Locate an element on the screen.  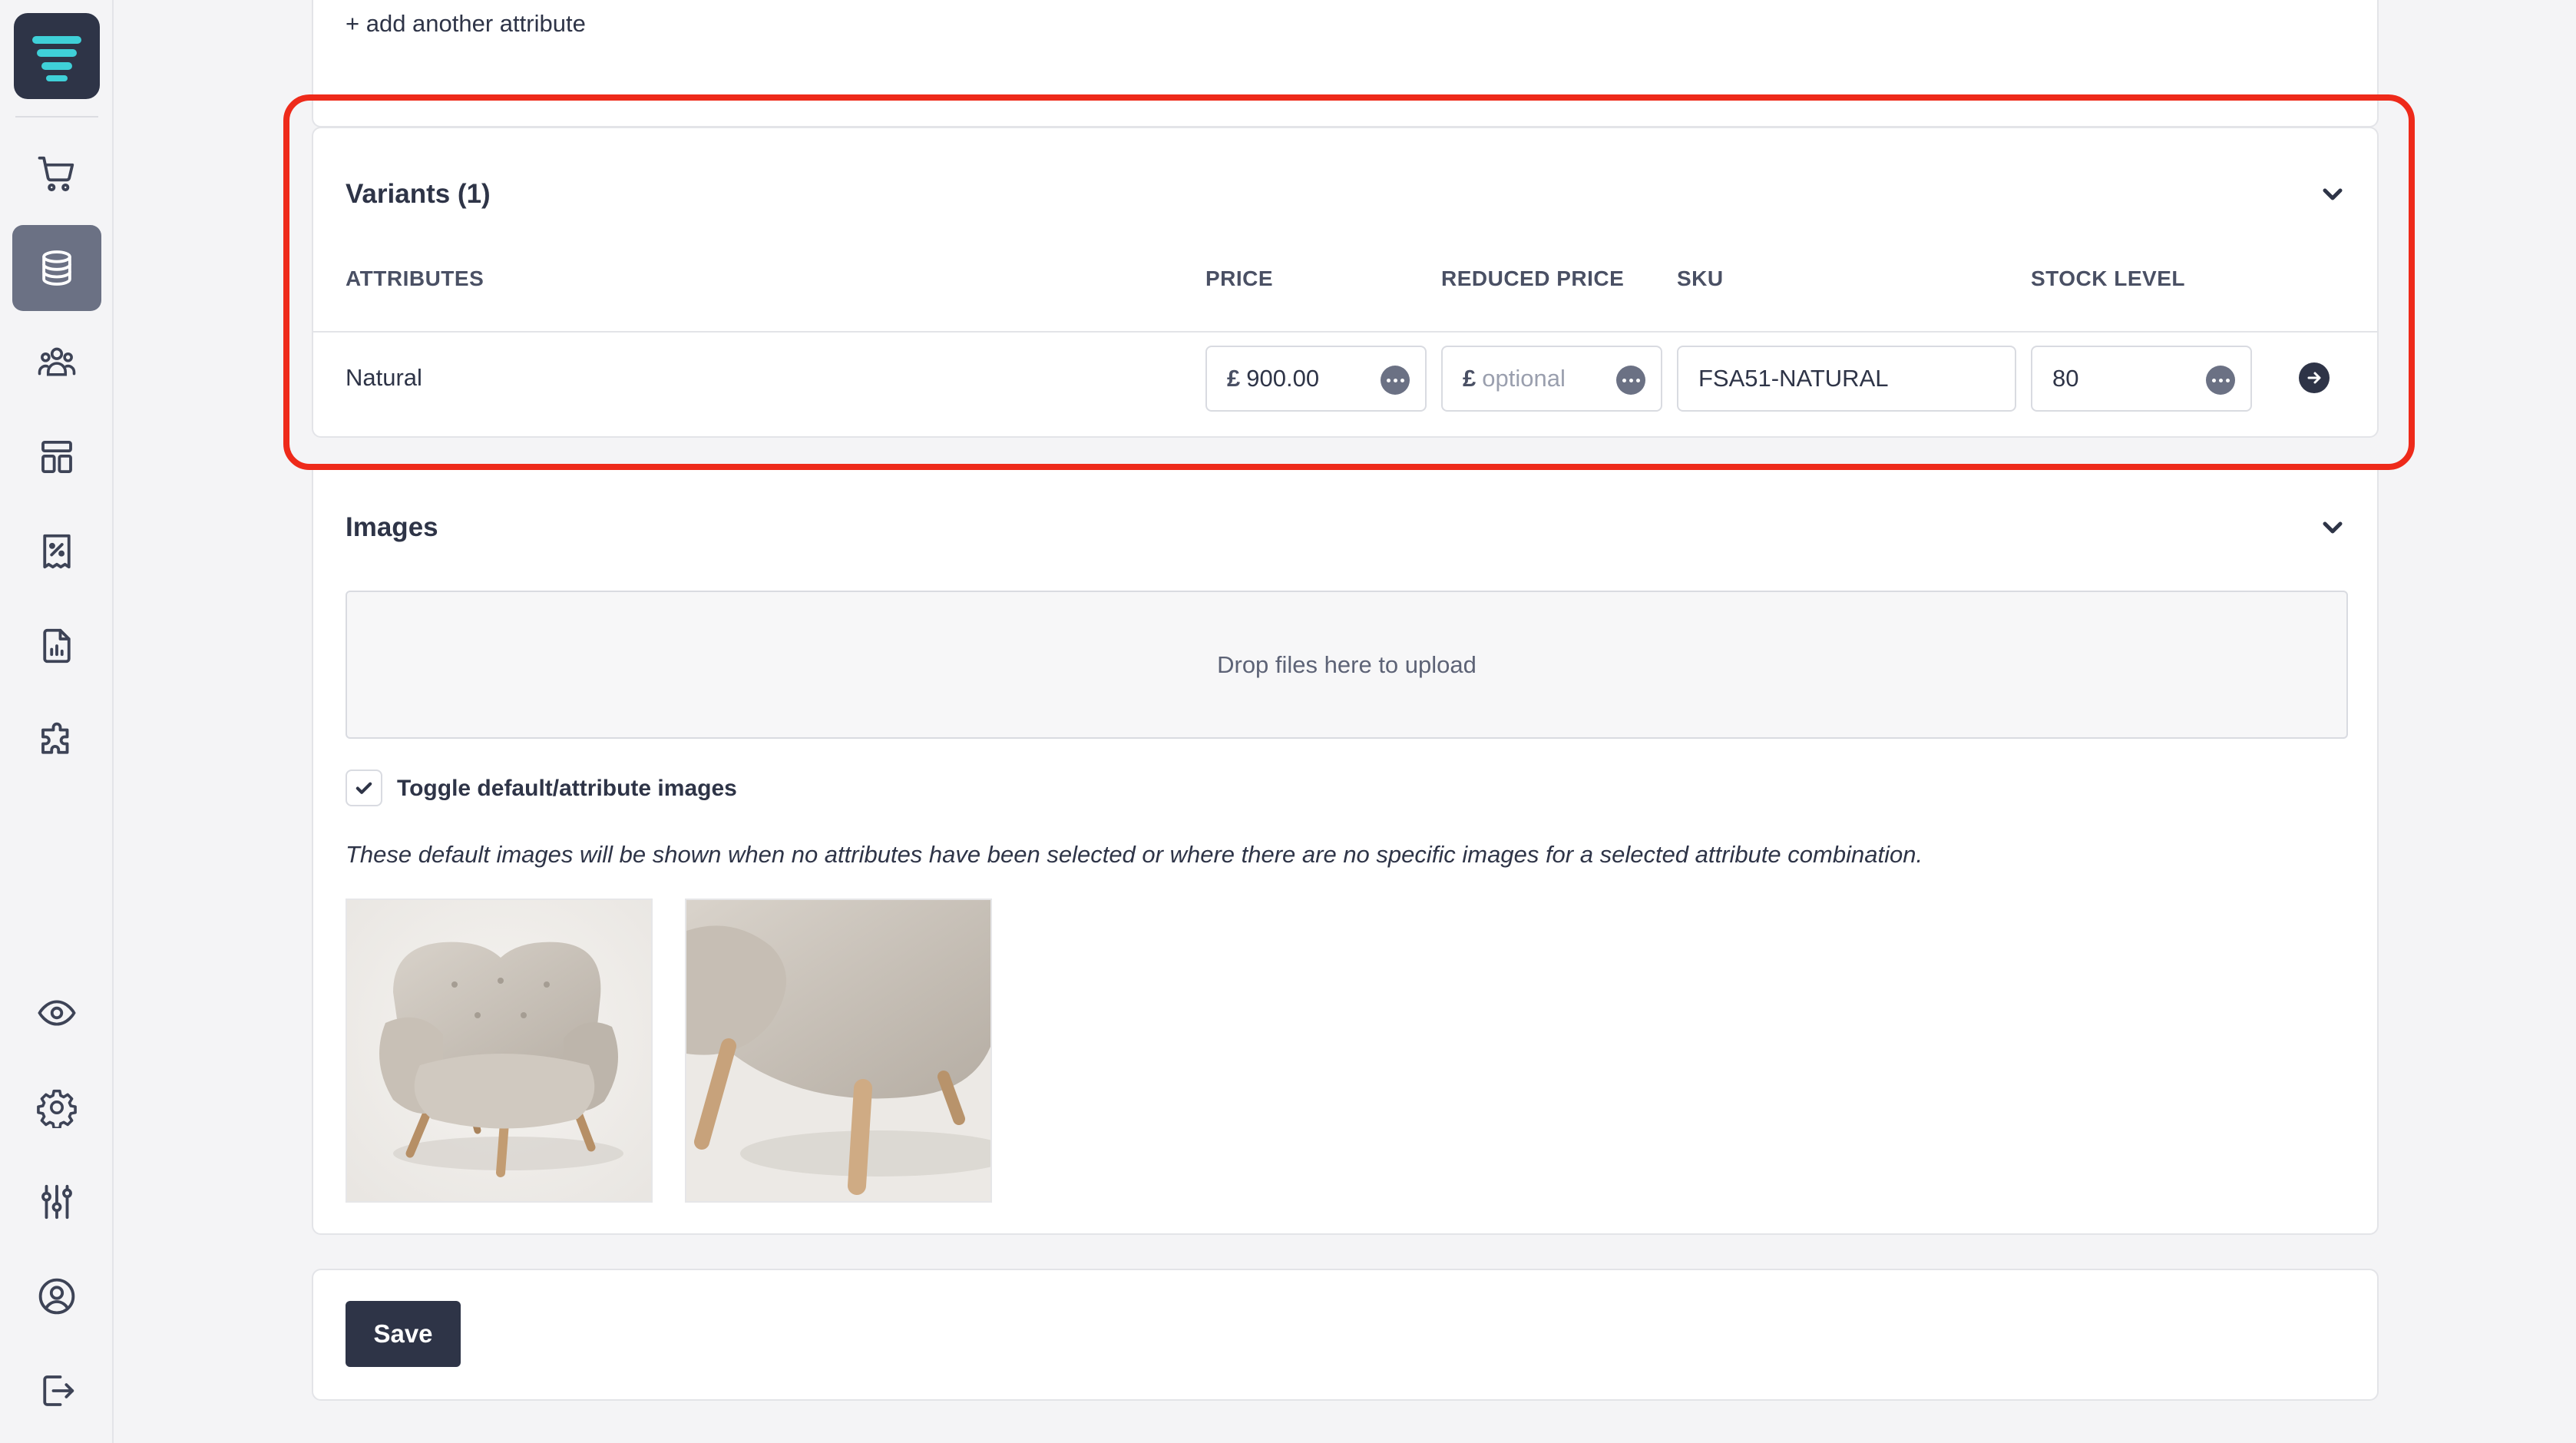
sidebar-item-settings is located at coordinates (56, 1107).